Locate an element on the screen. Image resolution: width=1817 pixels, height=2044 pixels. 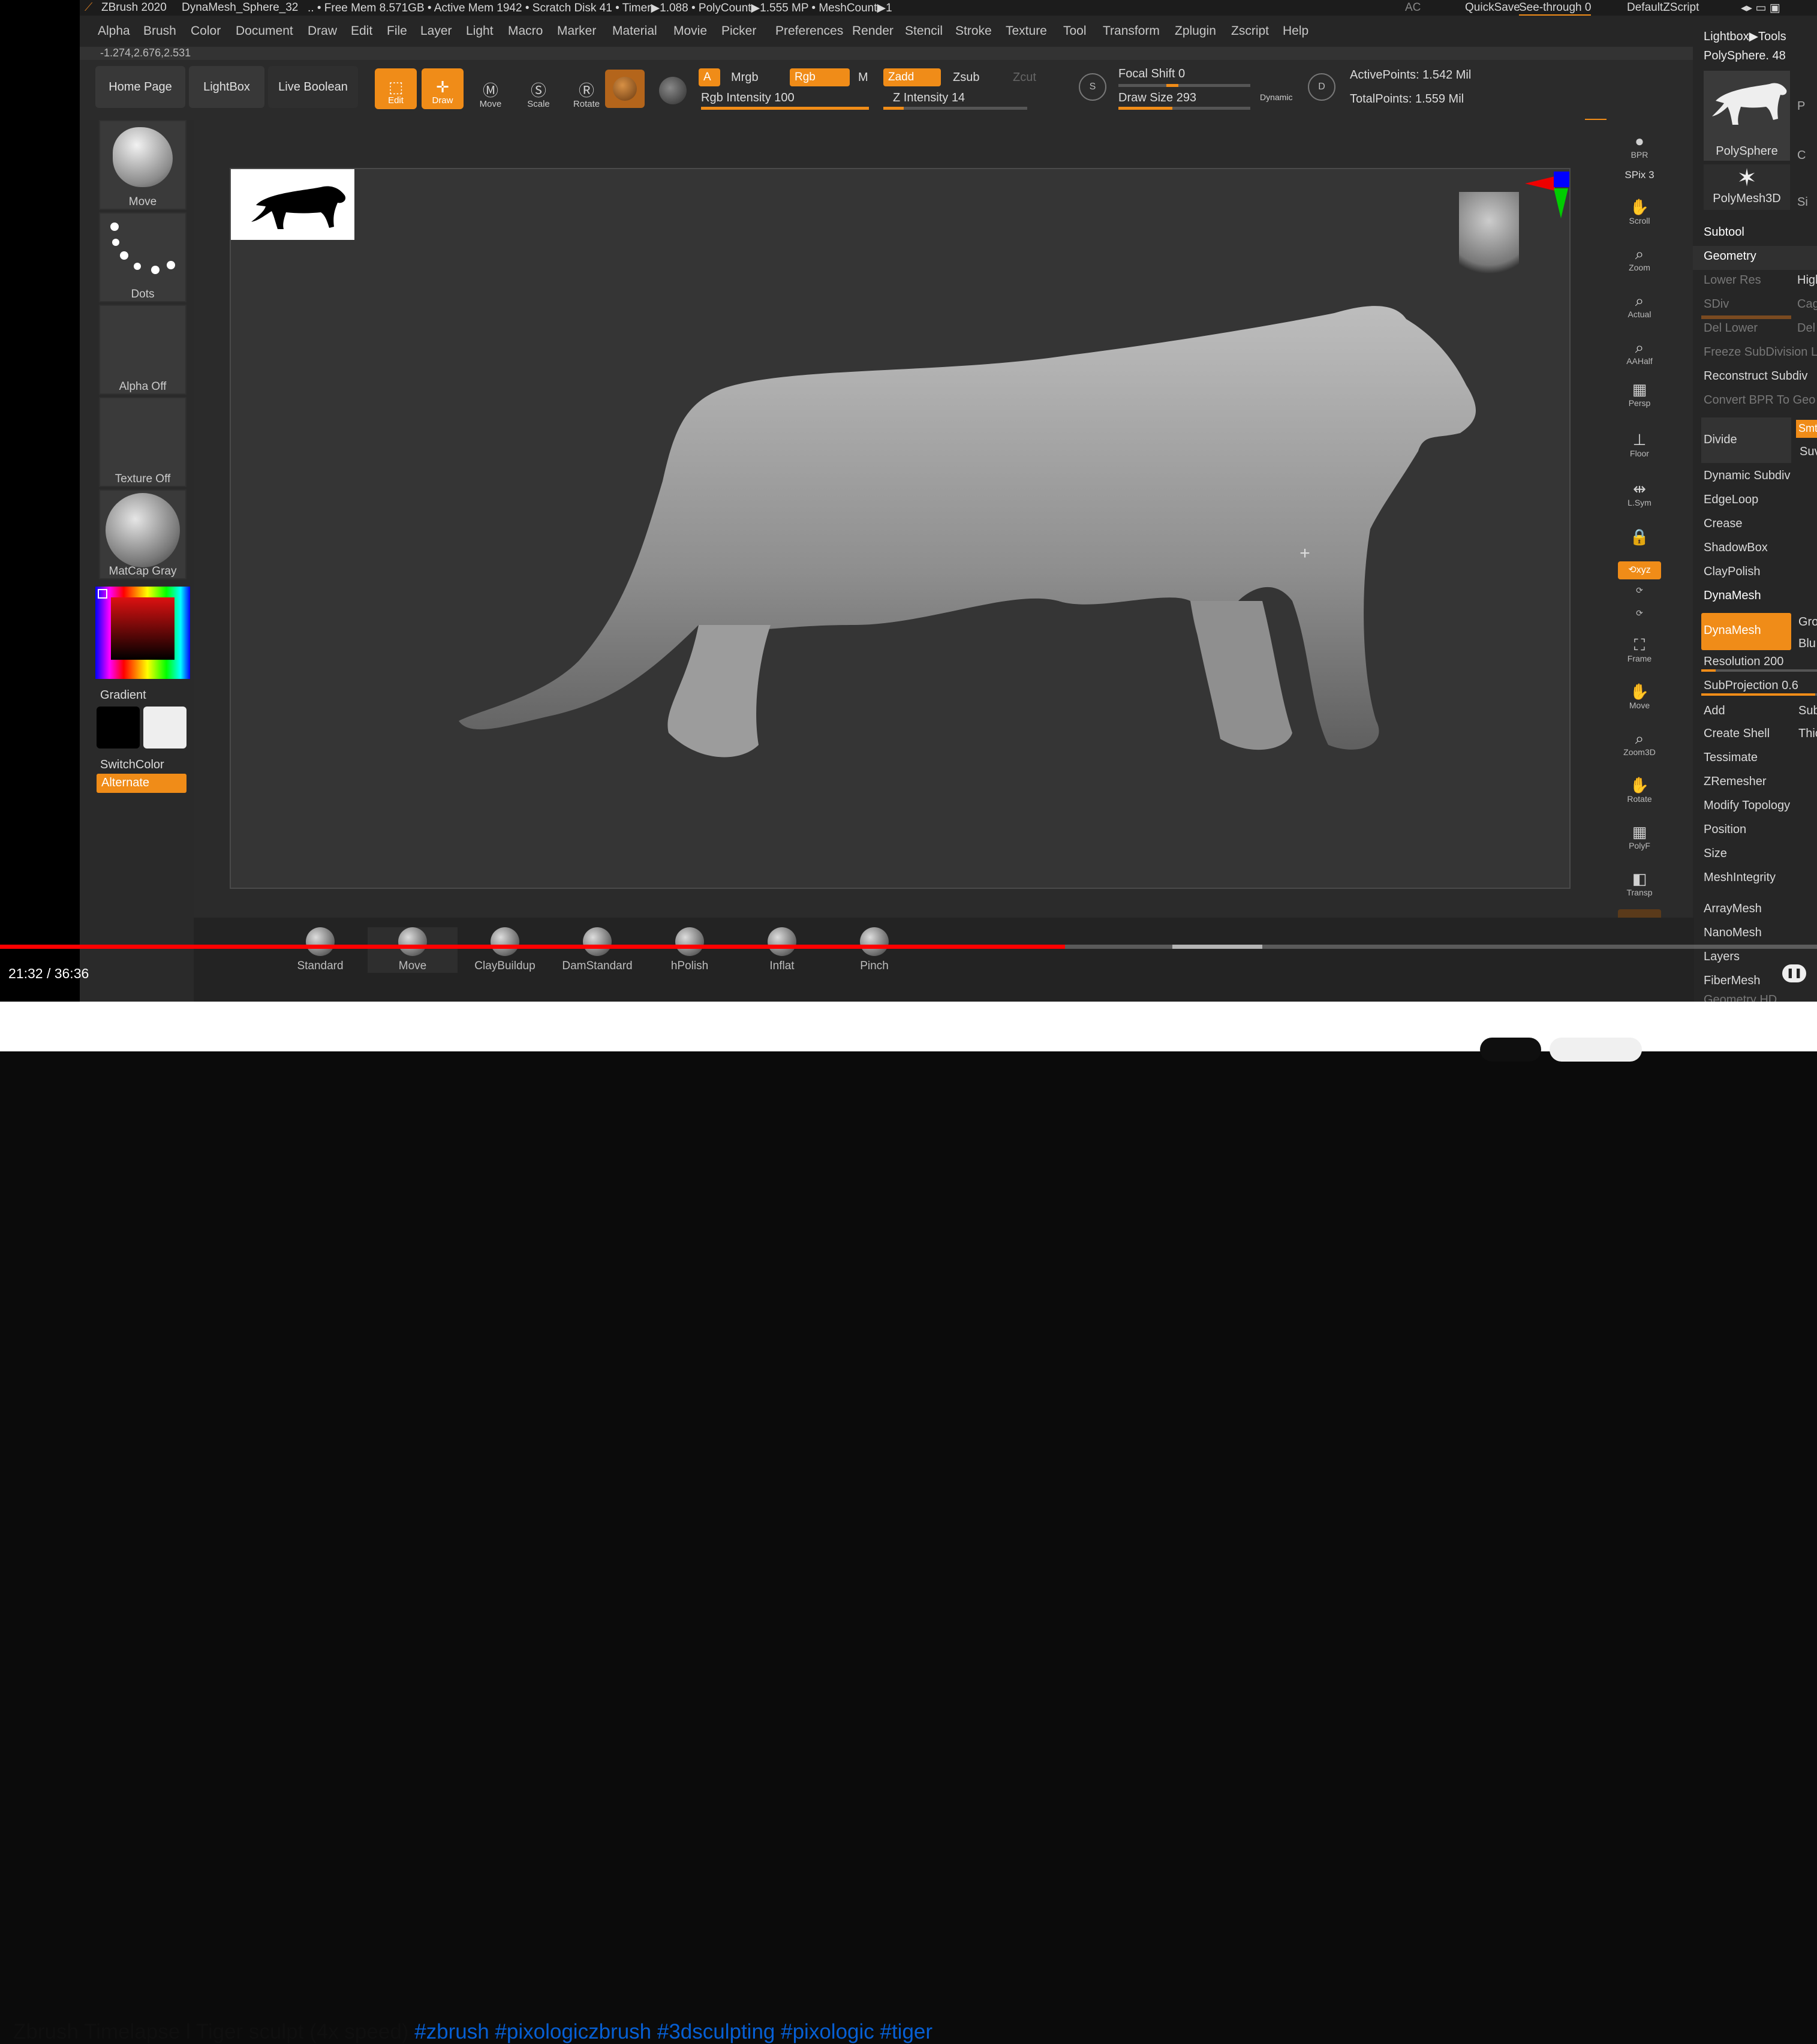
zremesher-button: ZRemesher is located at coordinates (1735, 782).